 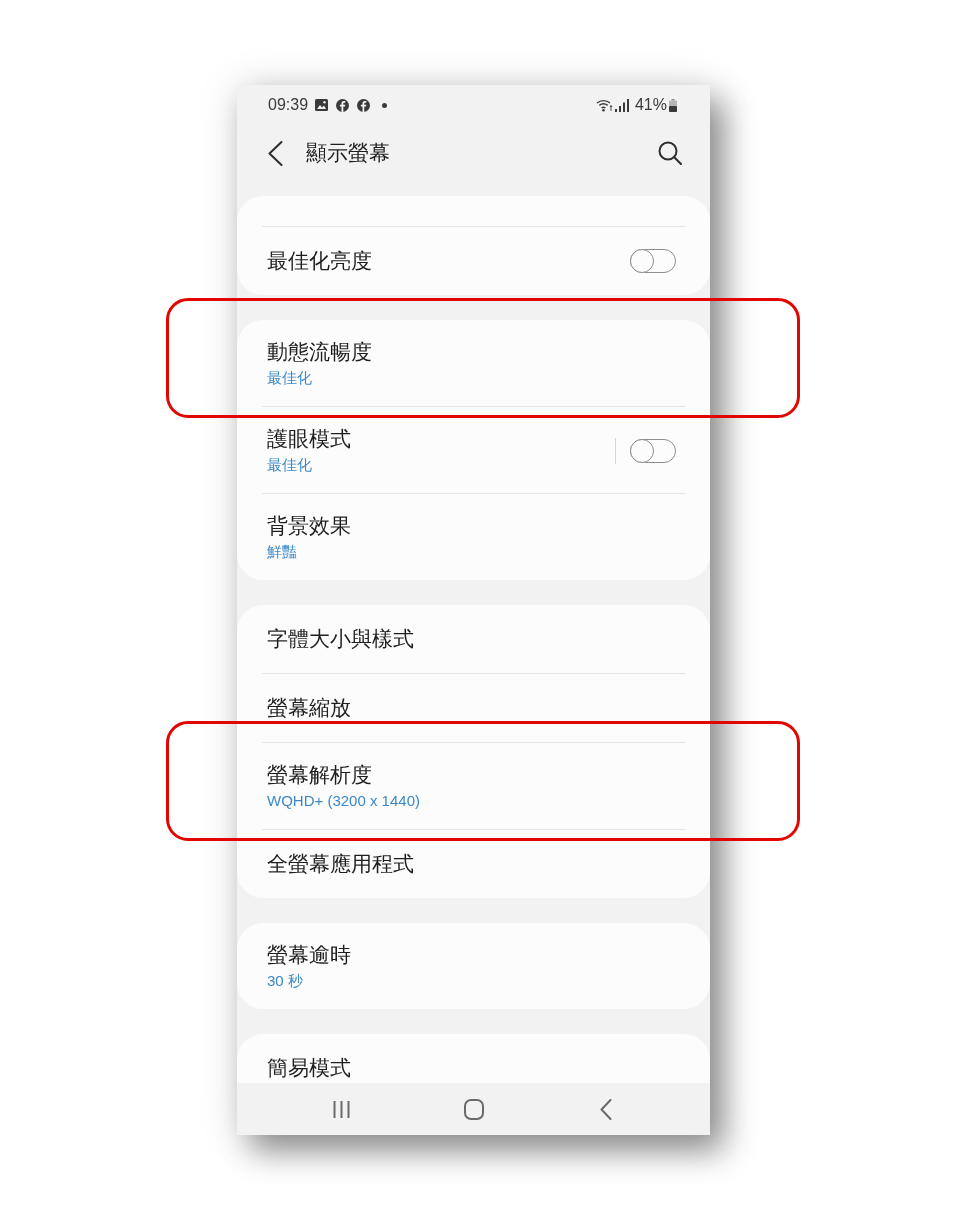 What do you see at coordinates (340, 639) in the screenshot?
I see `setting-title: 字體大小與樣式` at bounding box center [340, 639].